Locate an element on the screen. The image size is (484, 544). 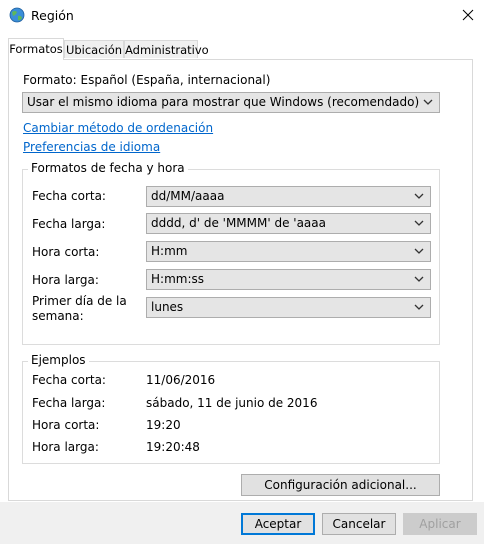
title-bar: Región is located at coordinates (242, 16).